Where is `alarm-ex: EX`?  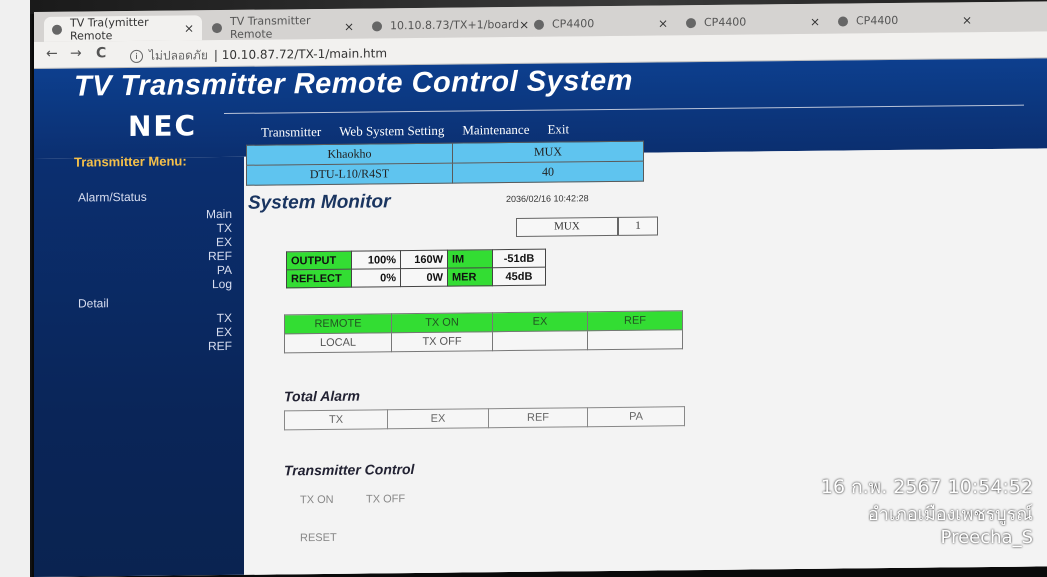
alarm-ex: EX is located at coordinates (438, 418).